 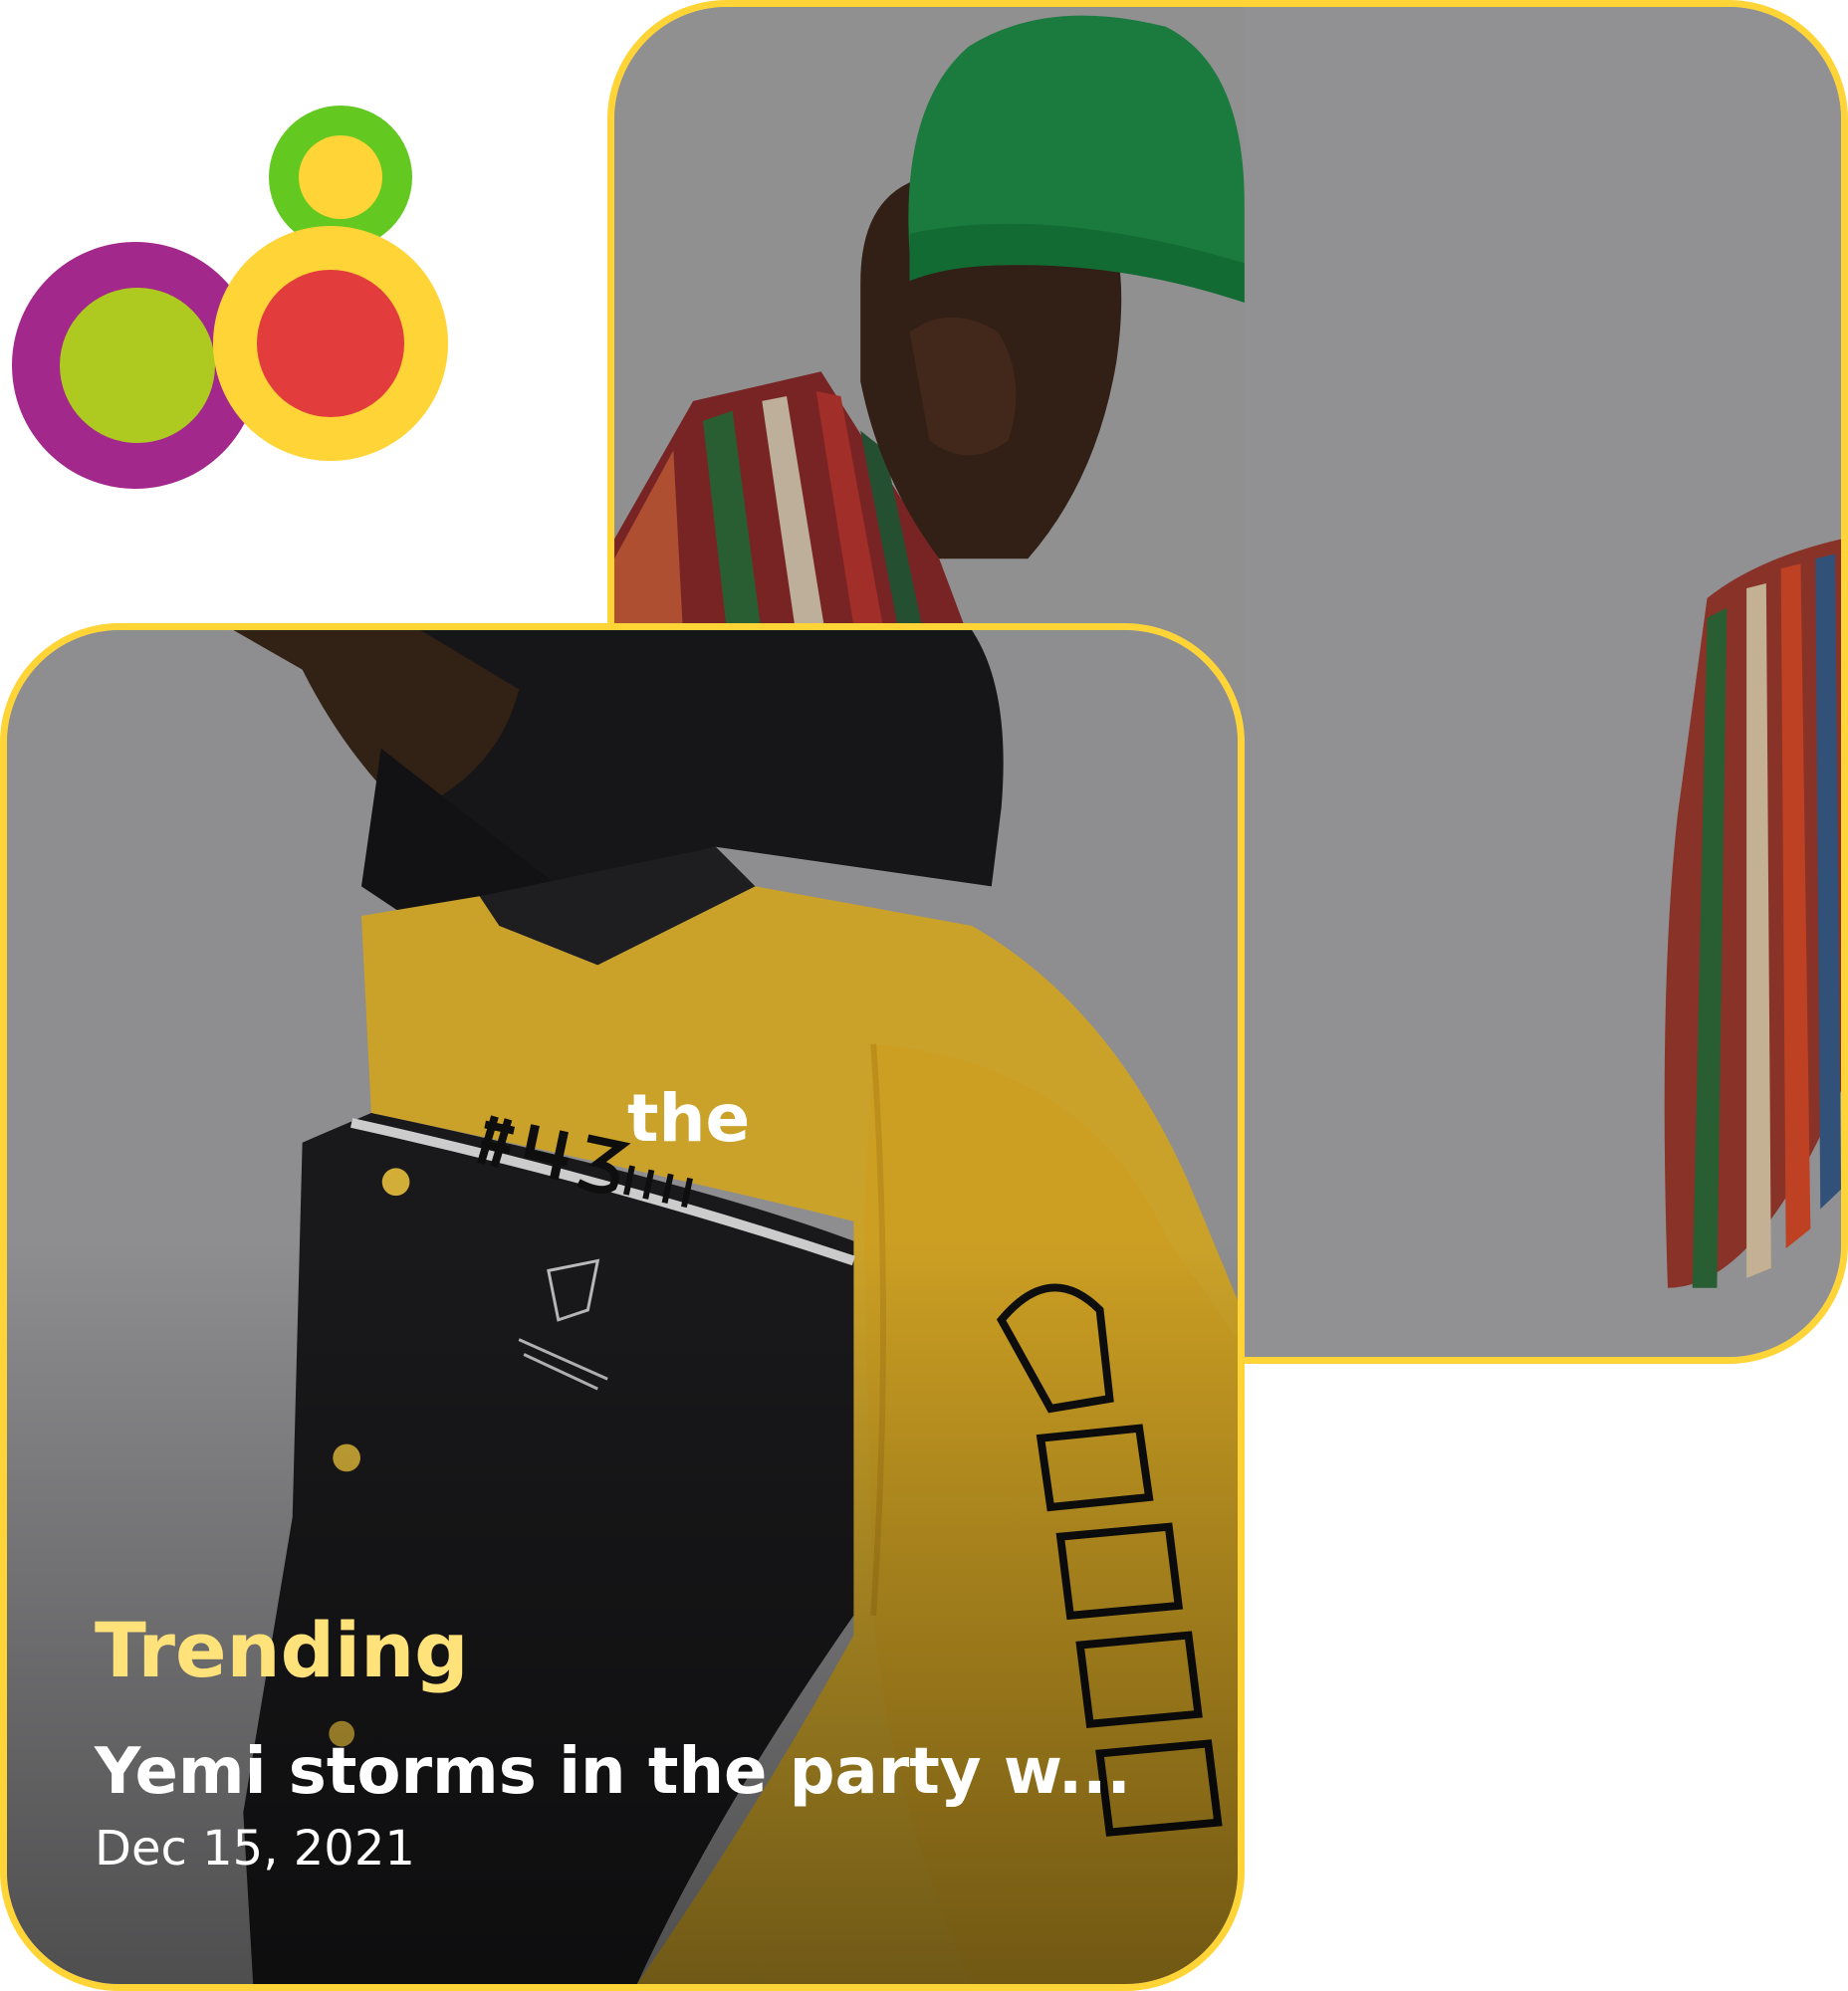 I want to click on logo-red-dot, so click(x=330, y=343).